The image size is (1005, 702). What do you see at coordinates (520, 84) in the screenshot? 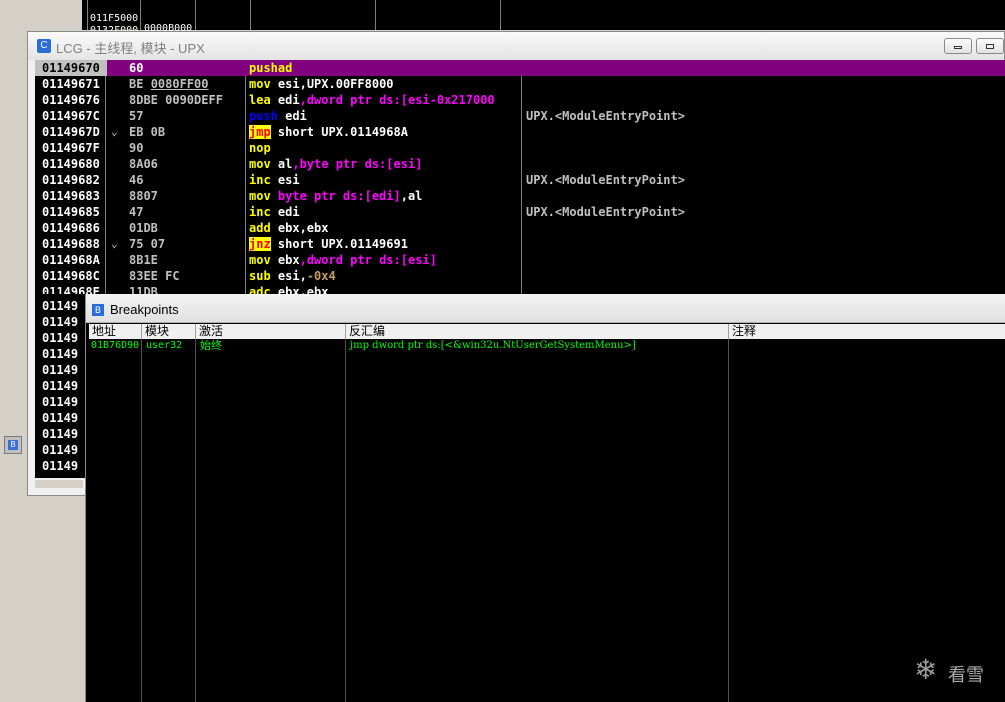
I see `disassembly-row: 01149671 BE 0080FF00 mov esi,UPX.00FF8000` at bounding box center [520, 84].